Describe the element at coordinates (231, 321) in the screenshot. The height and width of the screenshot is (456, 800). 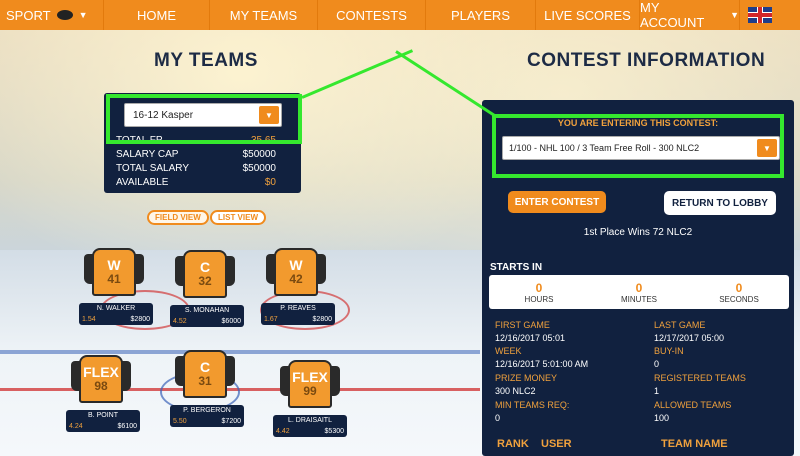
I see `player-salary: $6000` at that location.